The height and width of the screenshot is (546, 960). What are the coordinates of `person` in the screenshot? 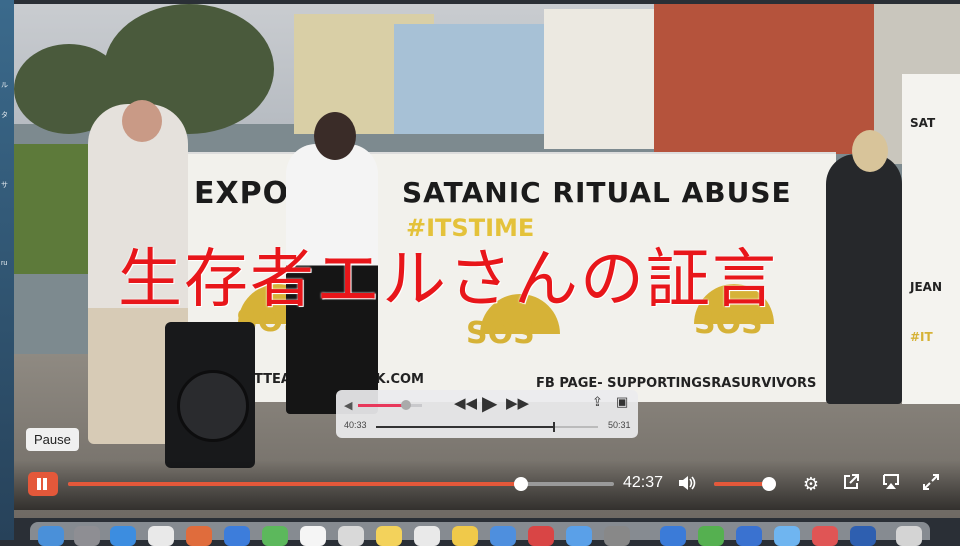 It's located at (864, 279).